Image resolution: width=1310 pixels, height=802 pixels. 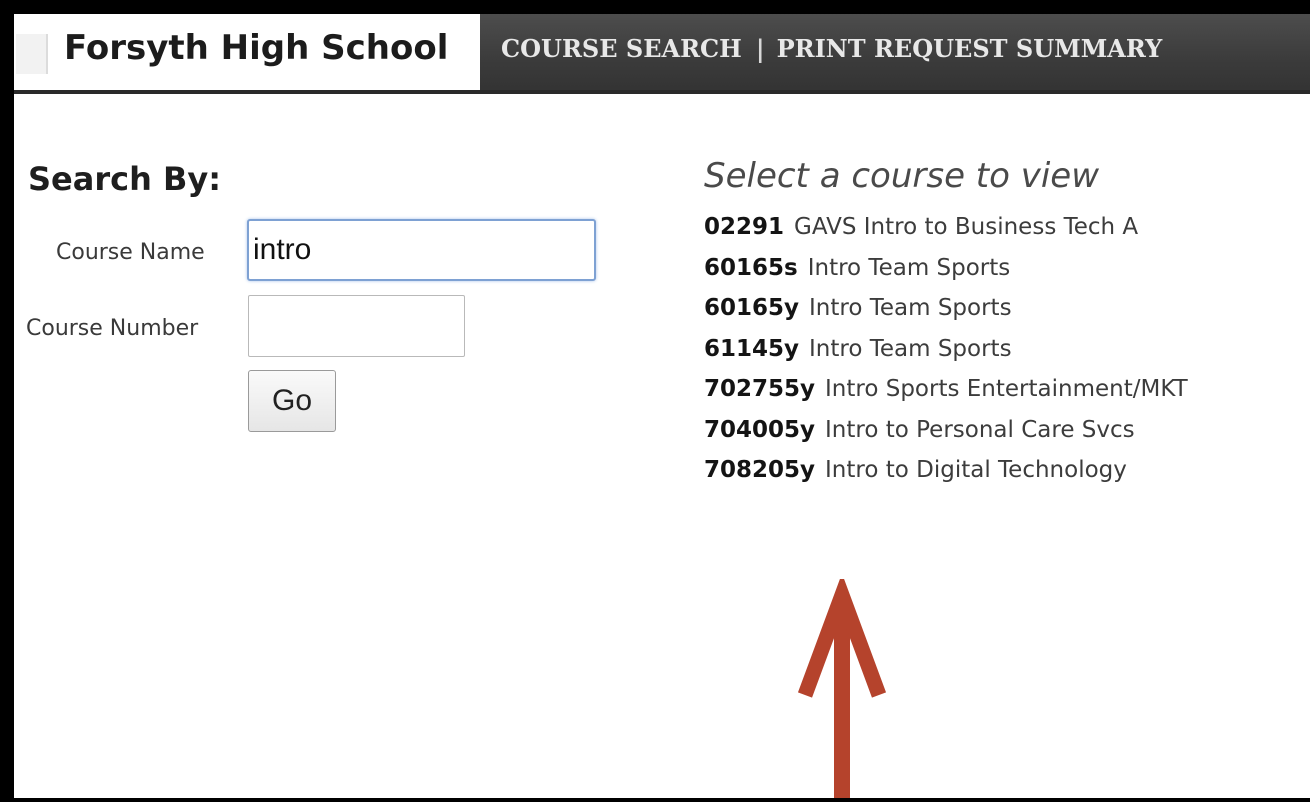 I want to click on nav-course-search: COURSE SEARCH, so click(x=621, y=48).